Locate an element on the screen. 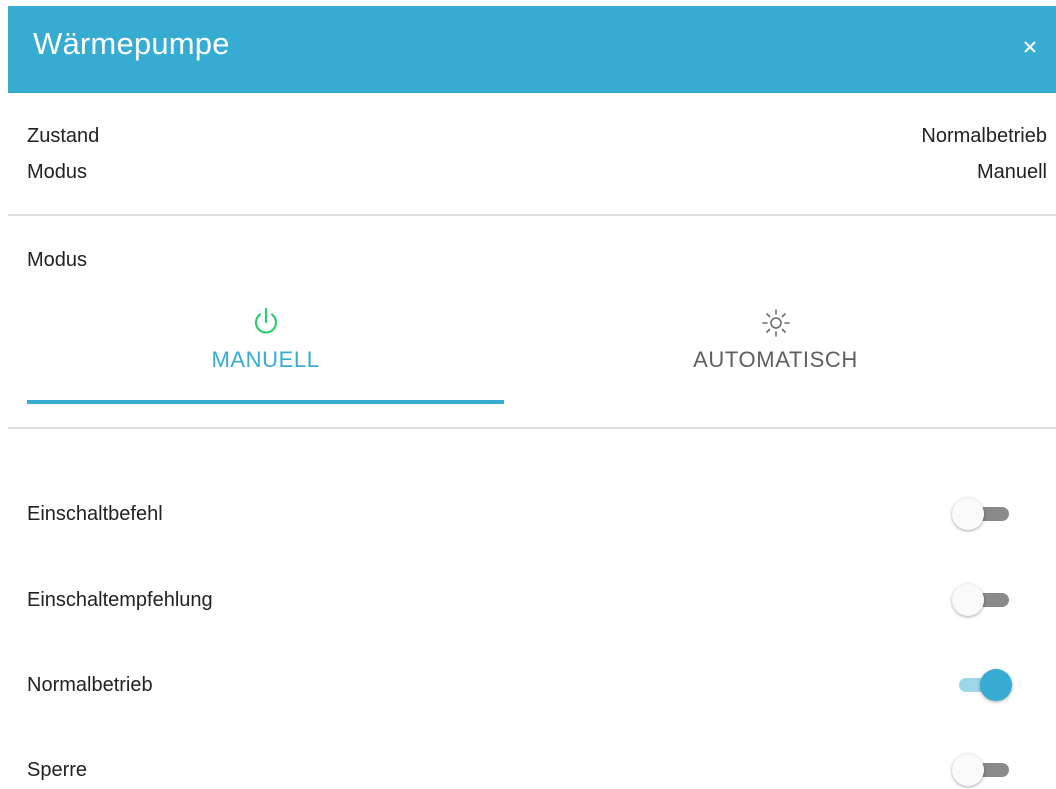 This screenshot has width=1056, height=789. switch-row-normalbetrieb: Normalbetrieb is located at coordinates (519, 685).